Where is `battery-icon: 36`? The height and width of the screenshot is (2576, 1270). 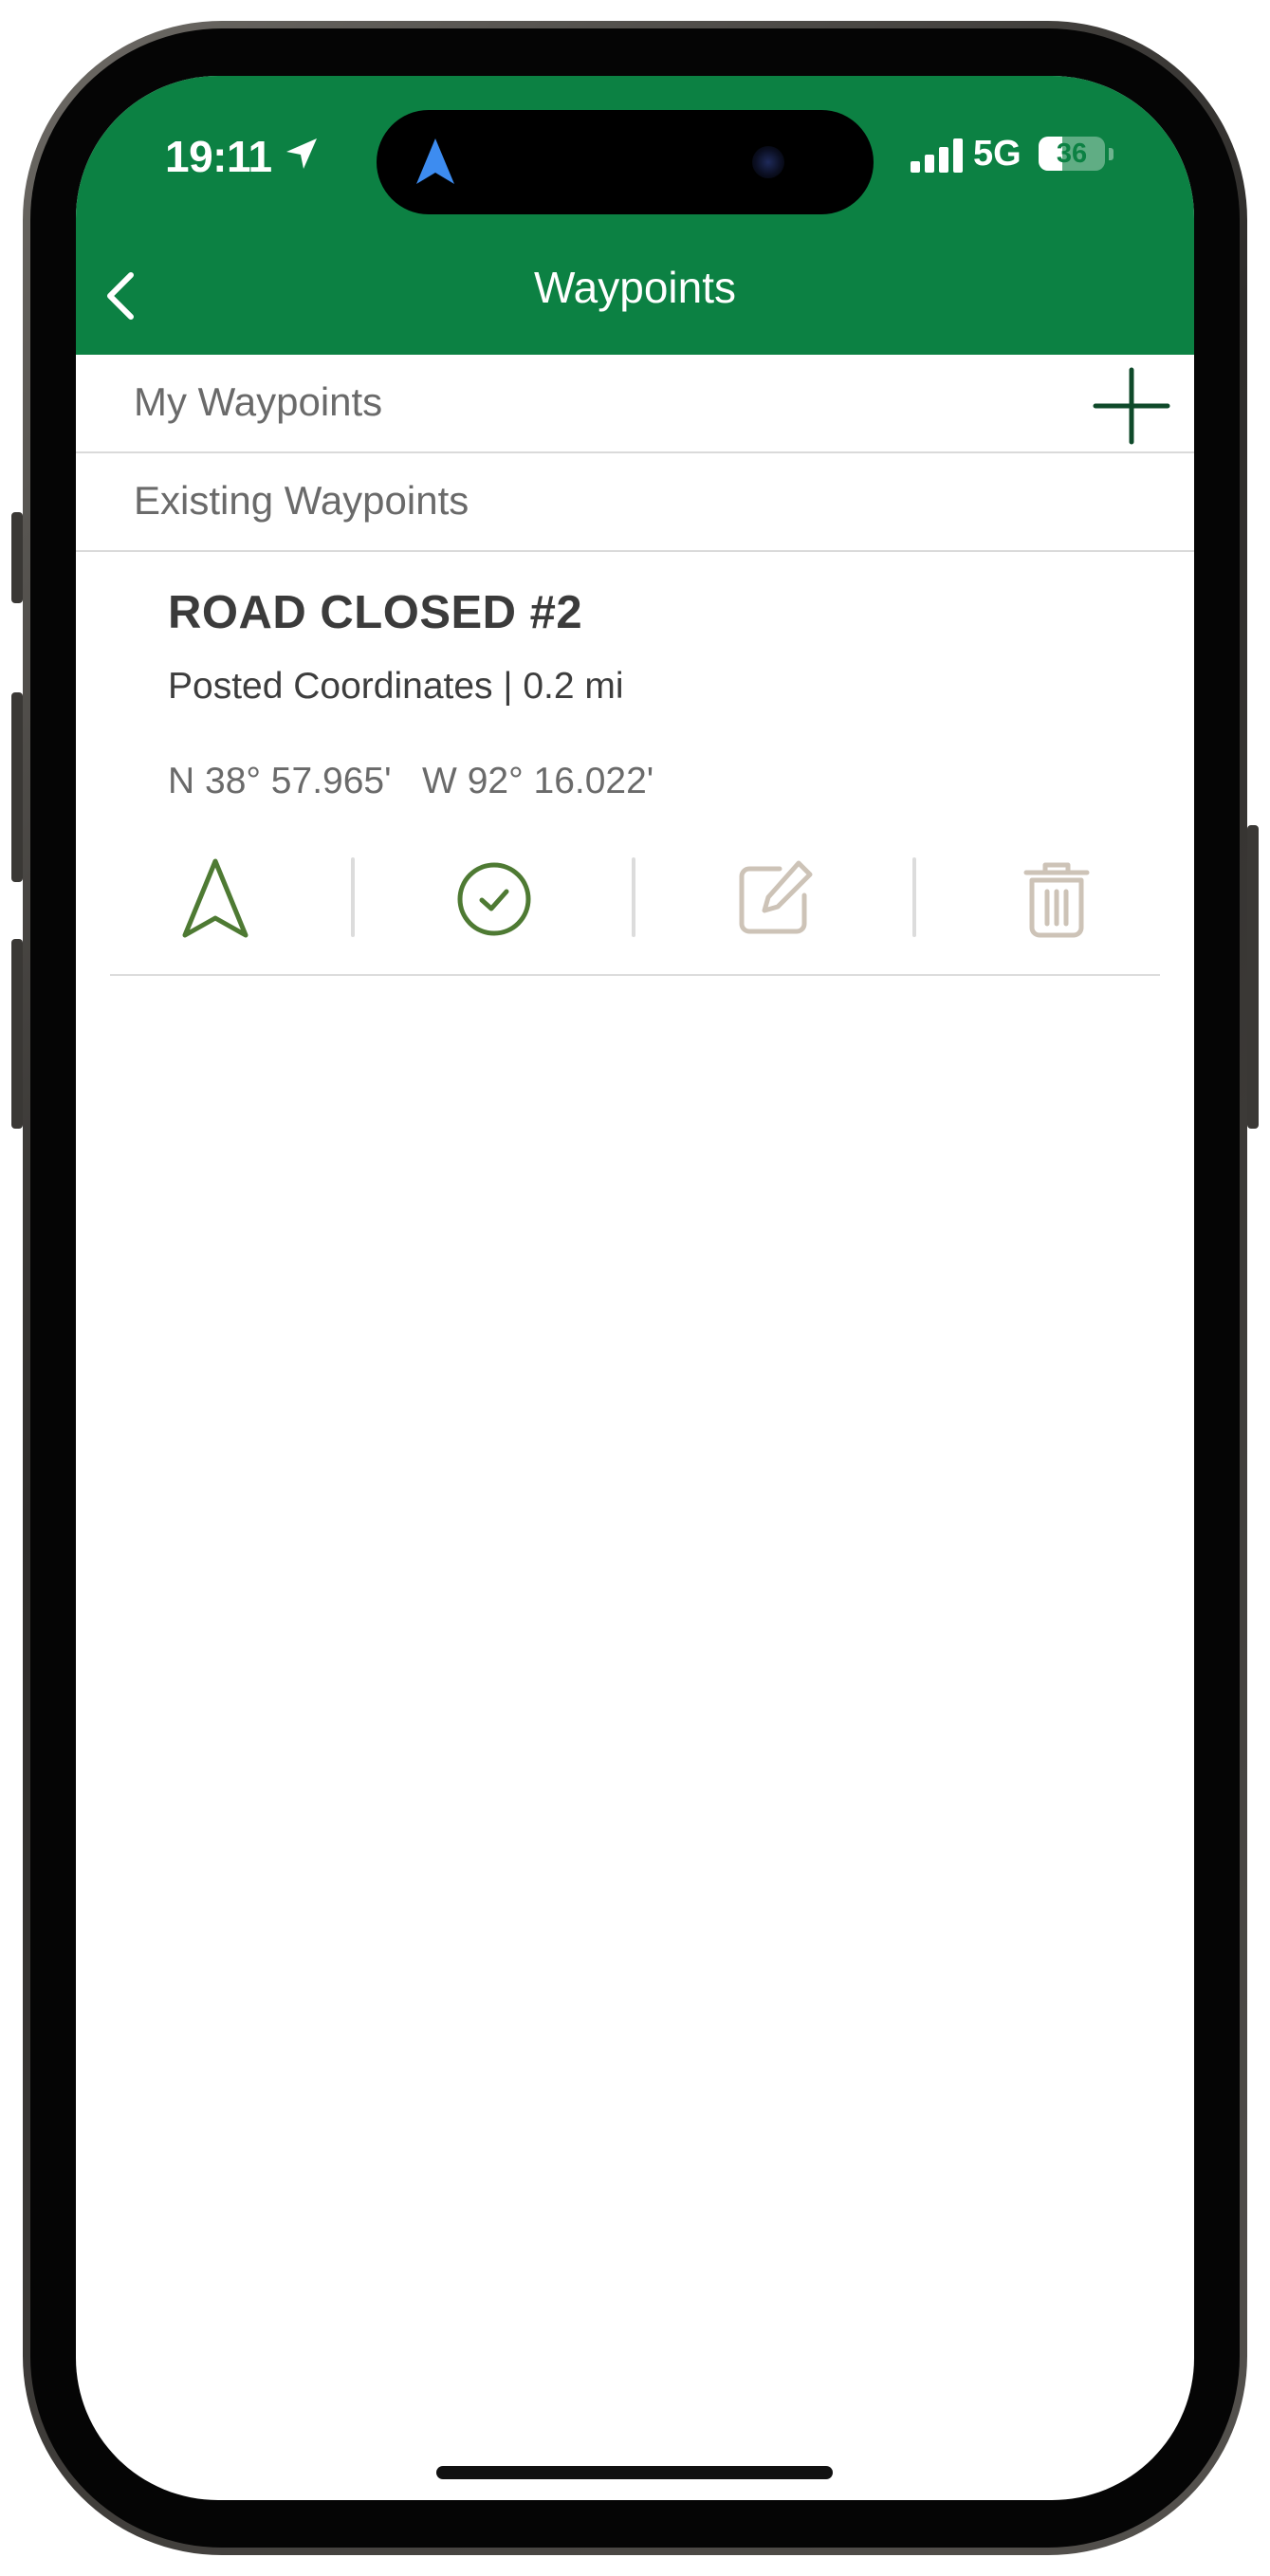
battery-icon: 36 is located at coordinates (1072, 154).